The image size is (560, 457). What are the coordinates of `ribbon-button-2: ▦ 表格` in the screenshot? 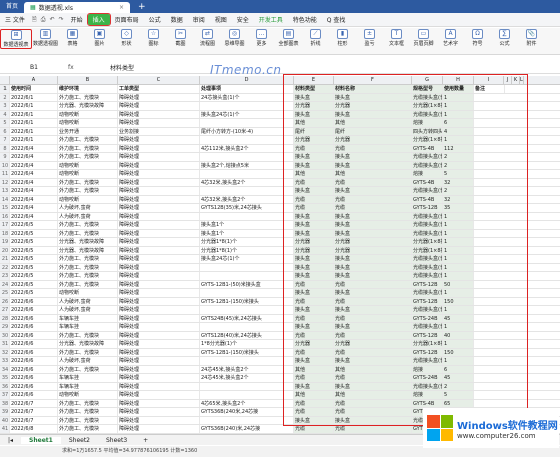 It's located at (72, 38).